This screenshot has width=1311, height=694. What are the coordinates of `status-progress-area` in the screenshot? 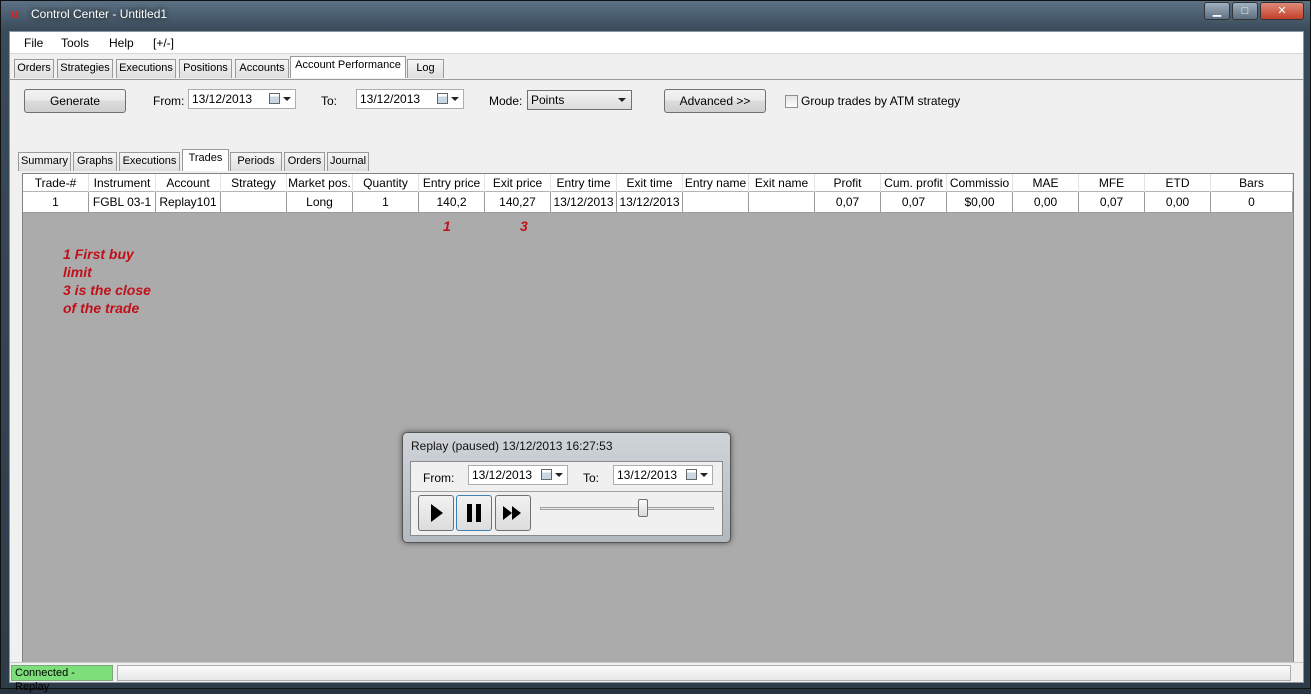 It's located at (704, 673).